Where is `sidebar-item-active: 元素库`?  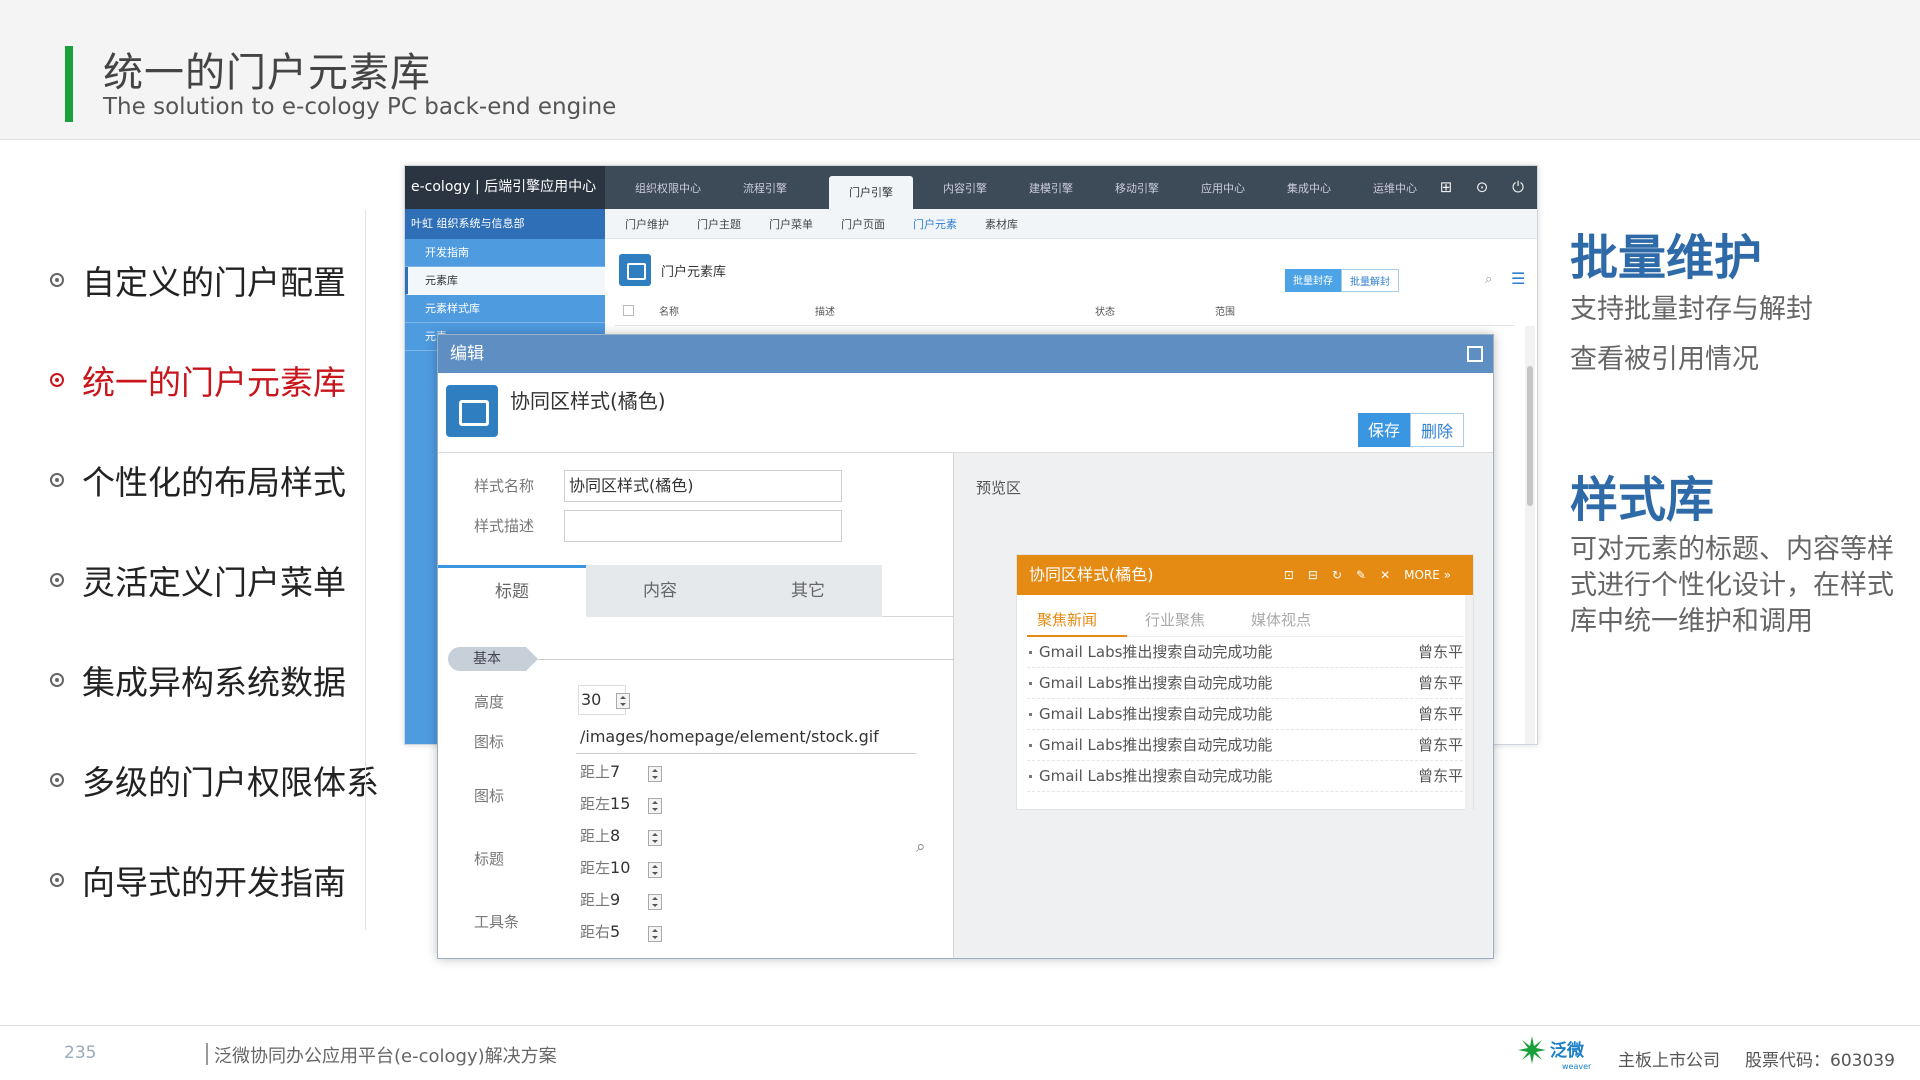 sidebar-item-active: 元素库 is located at coordinates (505, 281).